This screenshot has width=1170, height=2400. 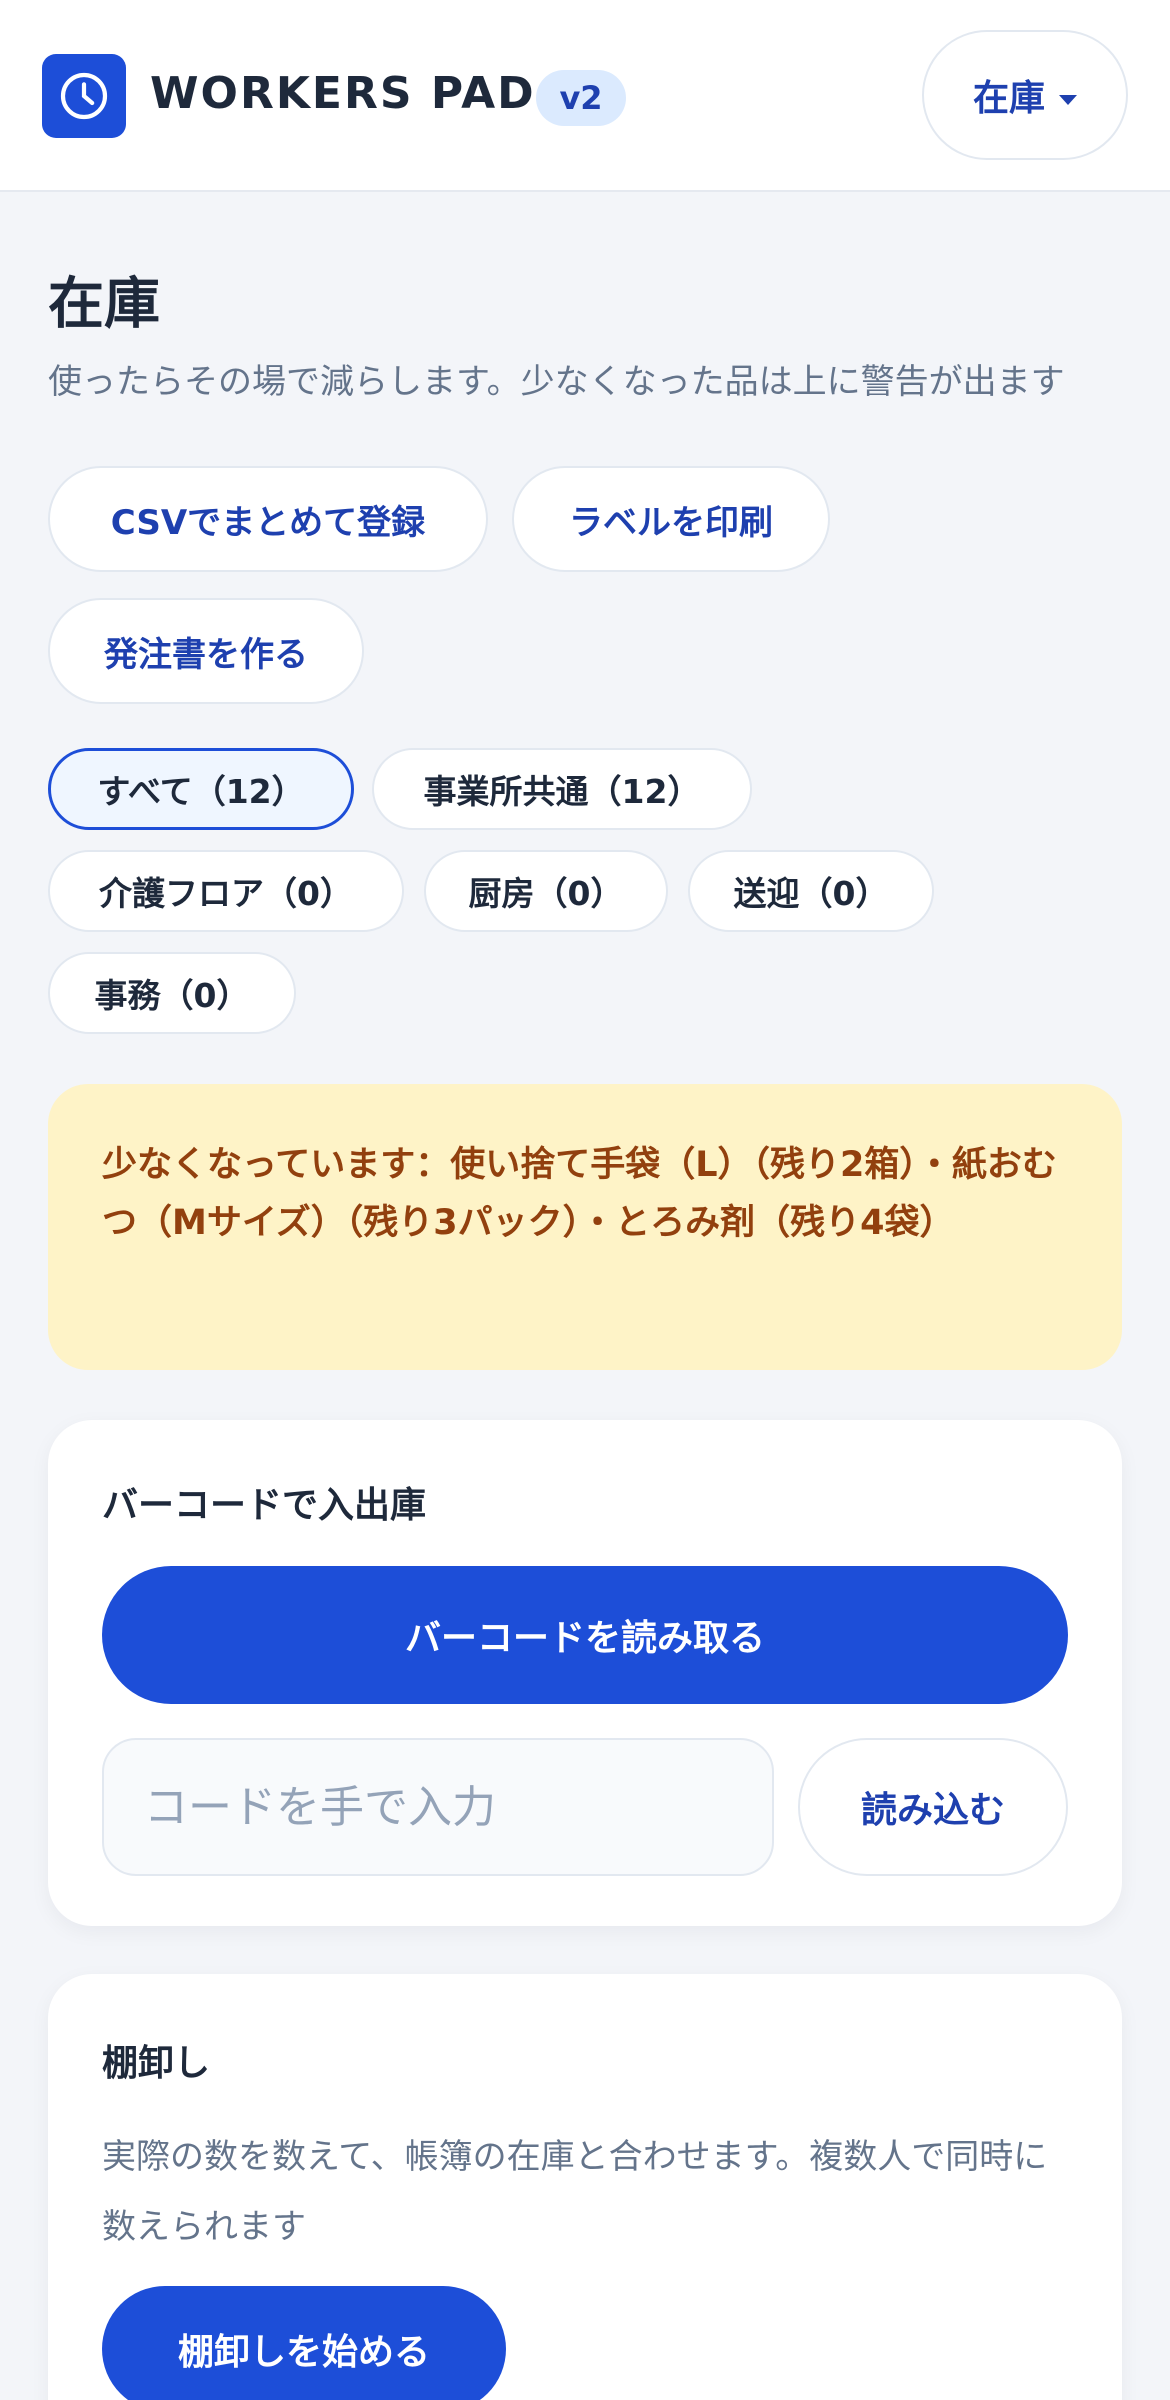 What do you see at coordinates (556, 382) in the screenshot?
I see `page-description: 使ったらその場で減らします。少なくなった品は上に警告が出ます` at bounding box center [556, 382].